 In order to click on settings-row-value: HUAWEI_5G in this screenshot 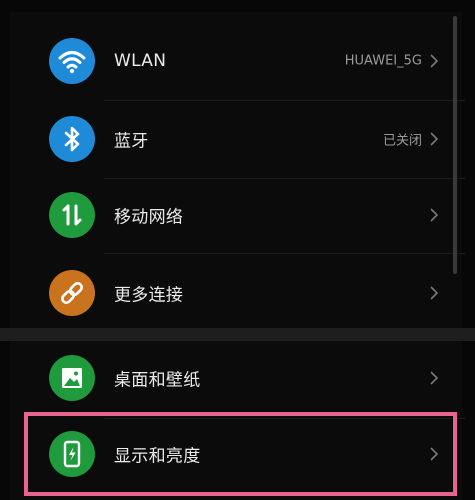, I will do `click(383, 61)`.